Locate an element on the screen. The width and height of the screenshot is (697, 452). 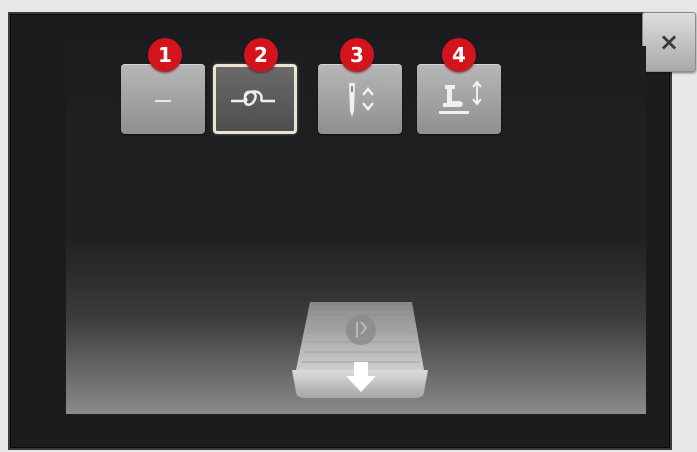
stitch-tray-button is located at coordinates (360, 350).